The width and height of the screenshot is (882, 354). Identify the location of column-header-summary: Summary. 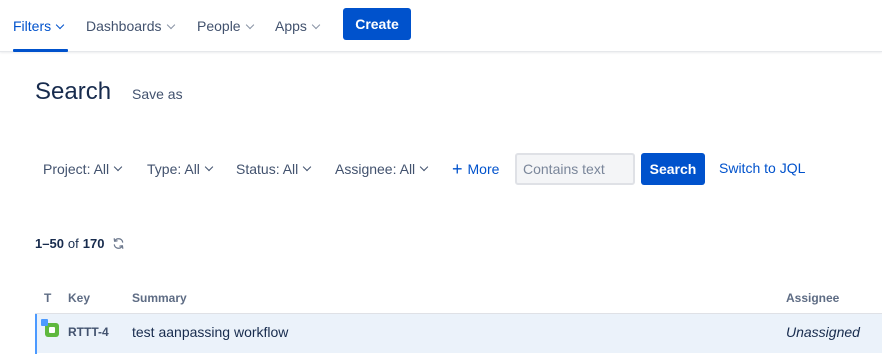
(159, 298).